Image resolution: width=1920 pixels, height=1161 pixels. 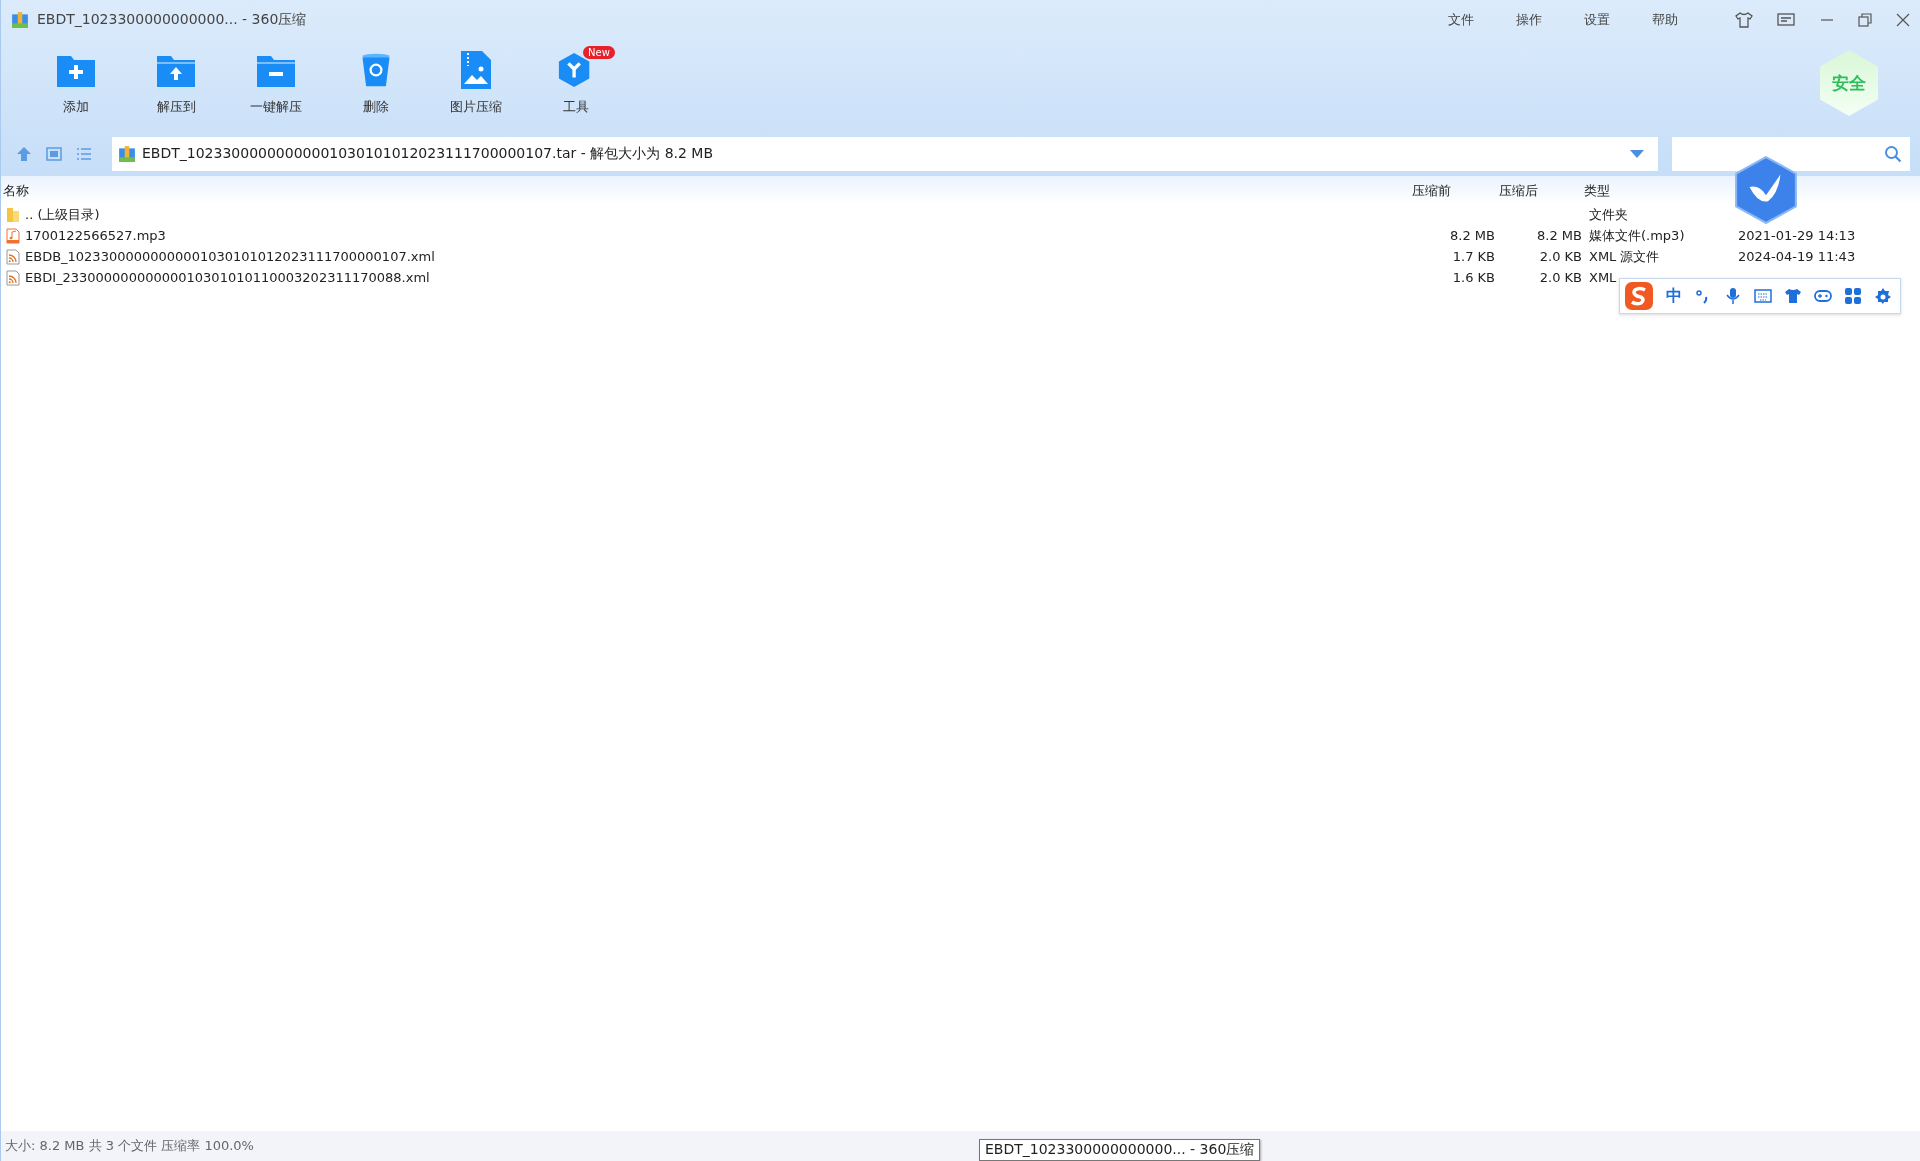 What do you see at coordinates (1797, 256) in the screenshot?
I see `modified-date-cell: 2024-04-19 11:43` at bounding box center [1797, 256].